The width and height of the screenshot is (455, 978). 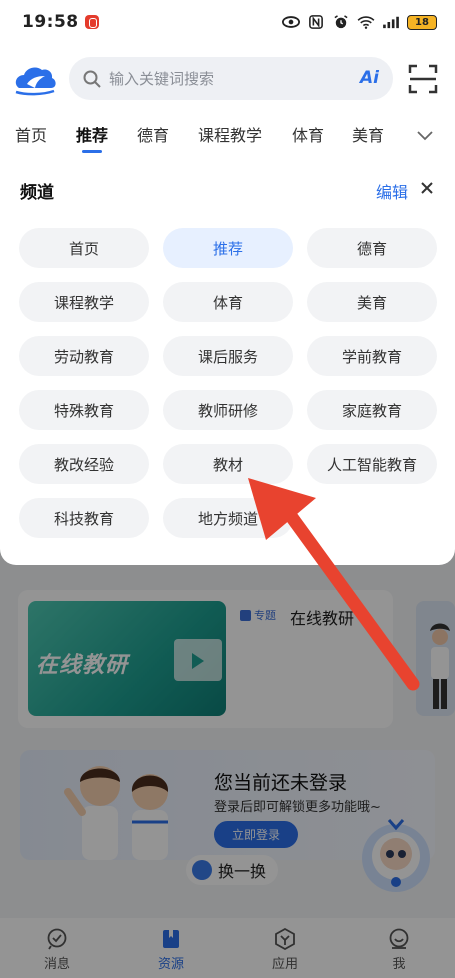 What do you see at coordinates (228, 464) in the screenshot?
I see `channel-chip-textbook: 教材` at bounding box center [228, 464].